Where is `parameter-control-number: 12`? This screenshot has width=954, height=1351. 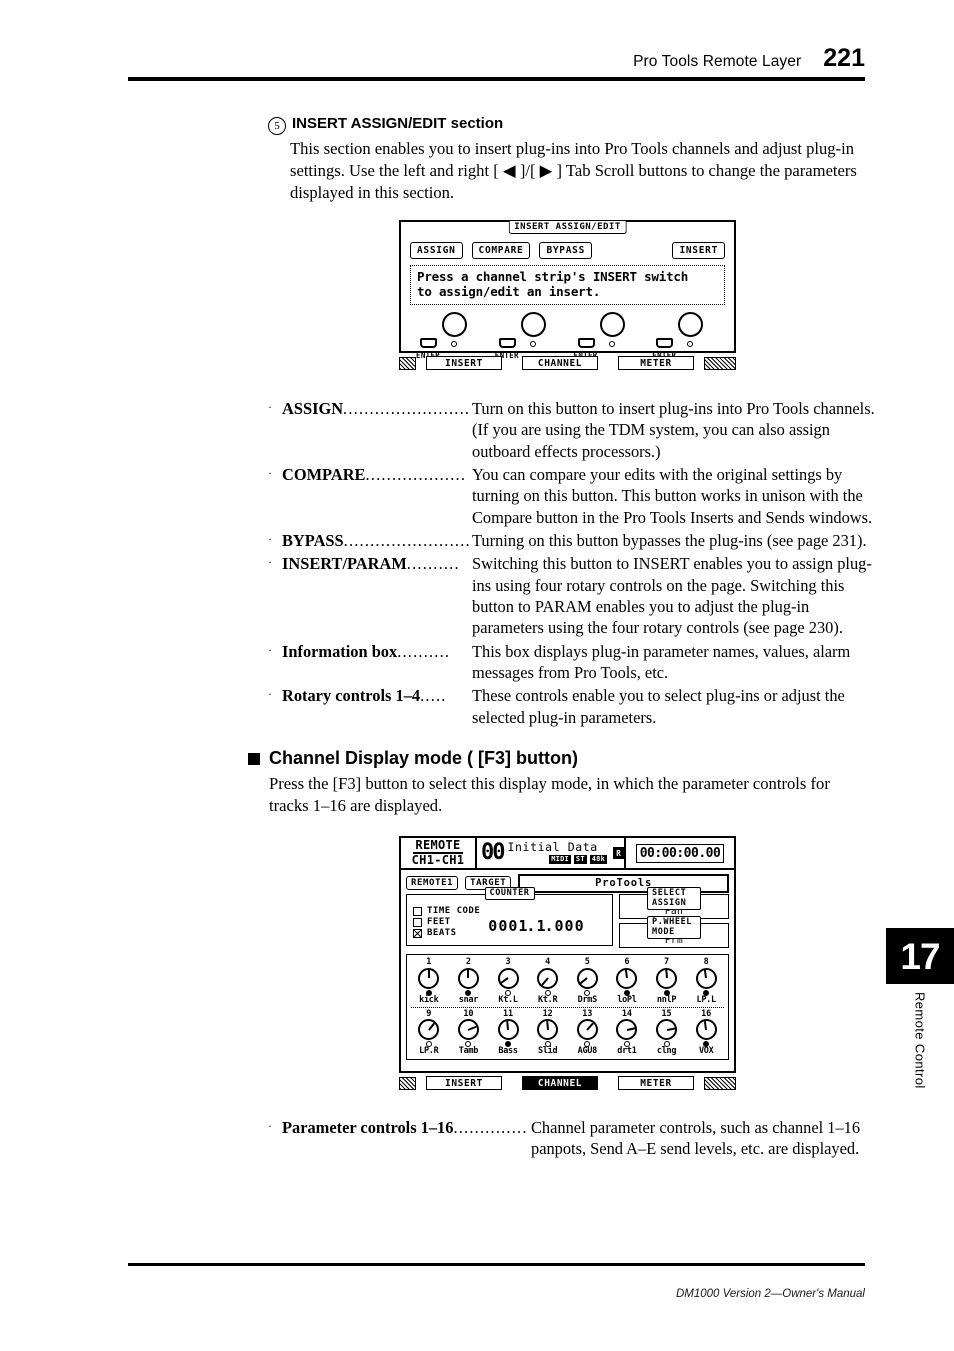 parameter-control-number: 12 is located at coordinates (547, 1013).